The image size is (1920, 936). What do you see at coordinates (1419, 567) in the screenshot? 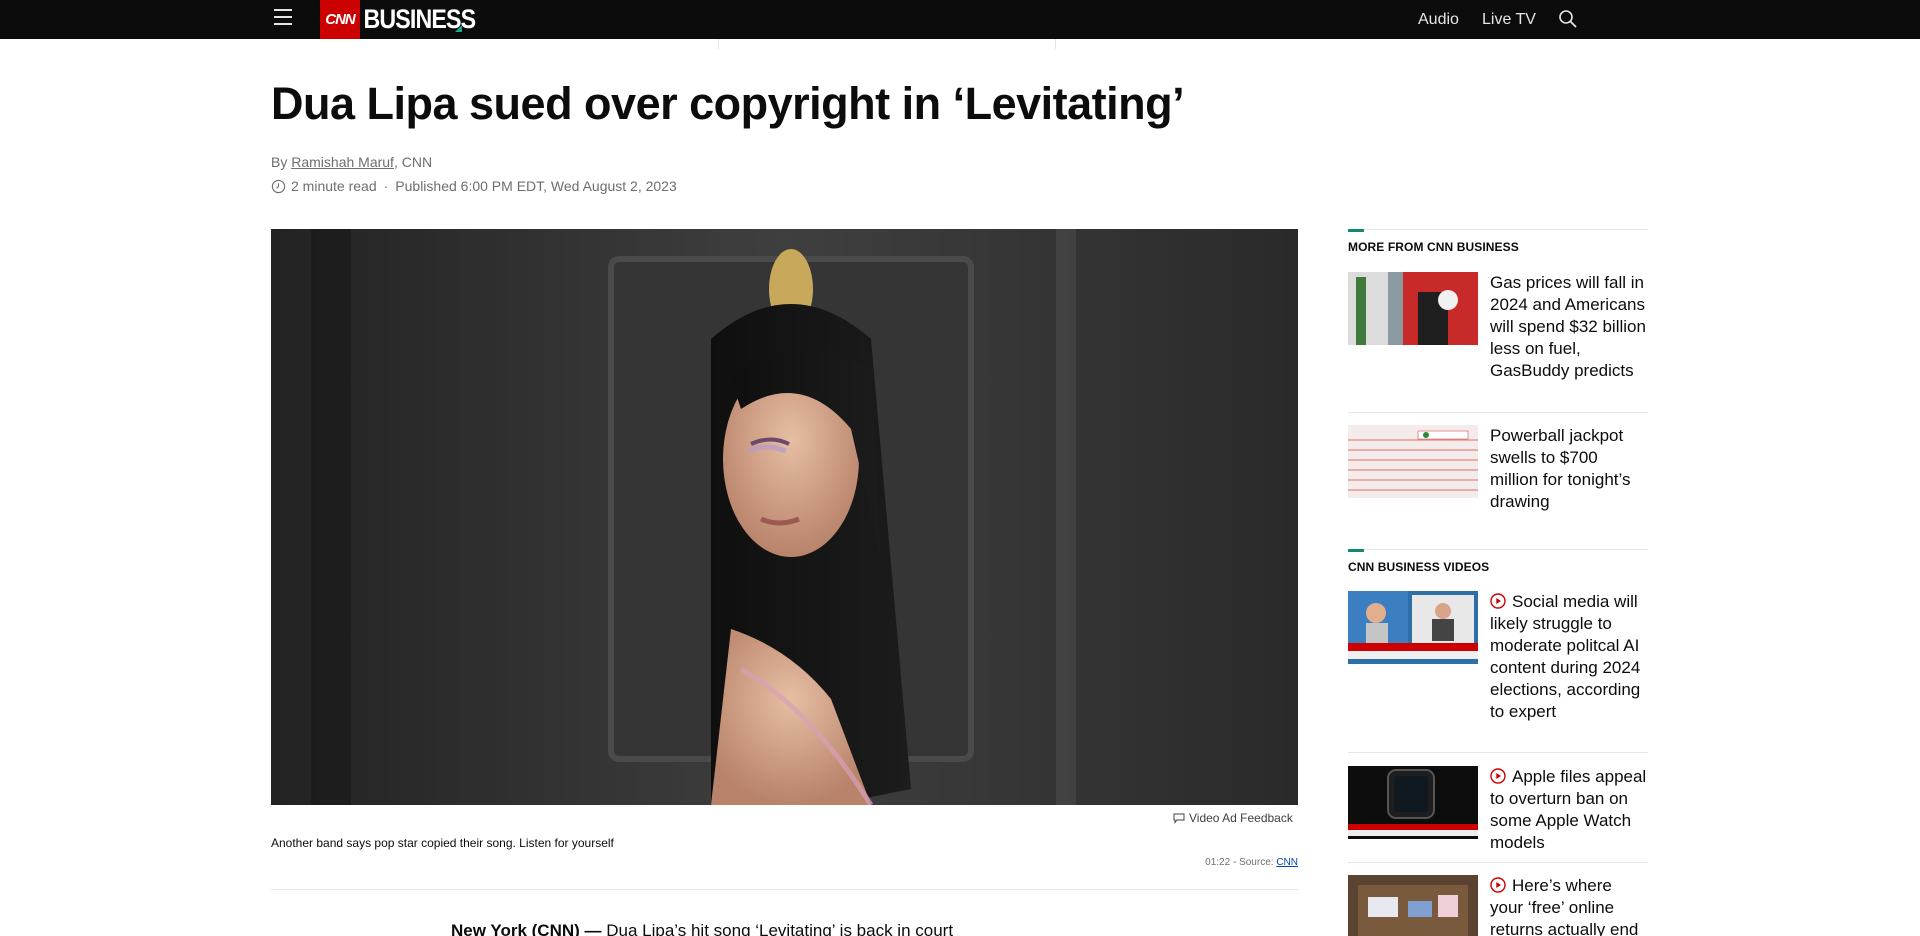
I see `cnn-business-videos-title: CNN BUSINESS VIDEOS` at bounding box center [1419, 567].